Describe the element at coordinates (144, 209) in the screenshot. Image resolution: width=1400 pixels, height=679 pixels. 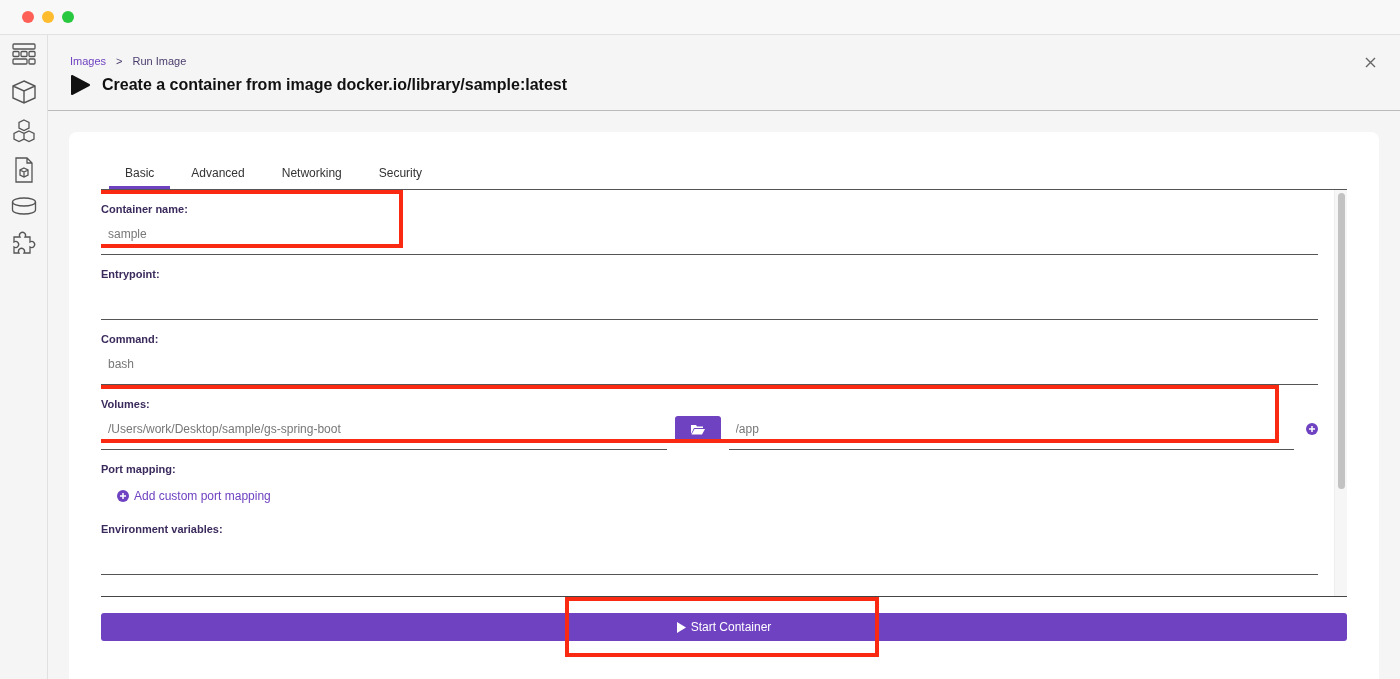
I see `field-label: Container name:` at that location.